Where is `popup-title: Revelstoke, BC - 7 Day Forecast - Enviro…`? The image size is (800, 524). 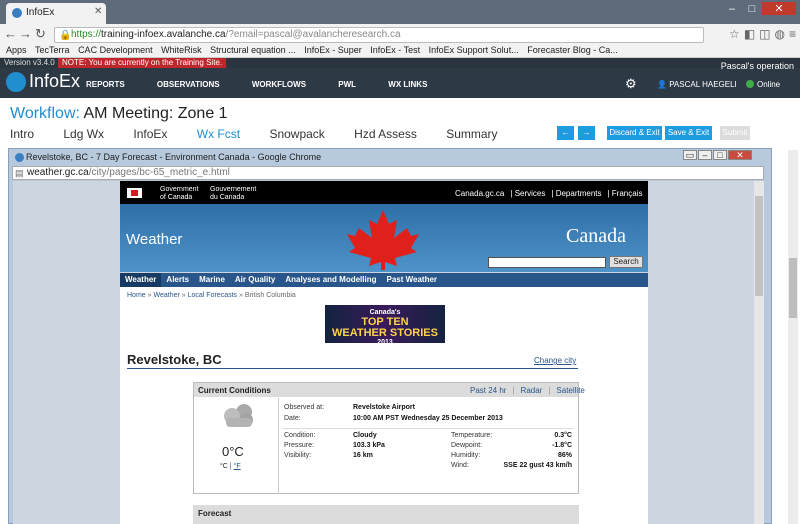 popup-title: Revelstoke, BC - 7 Day Forecast - Enviro… is located at coordinates (174, 157).